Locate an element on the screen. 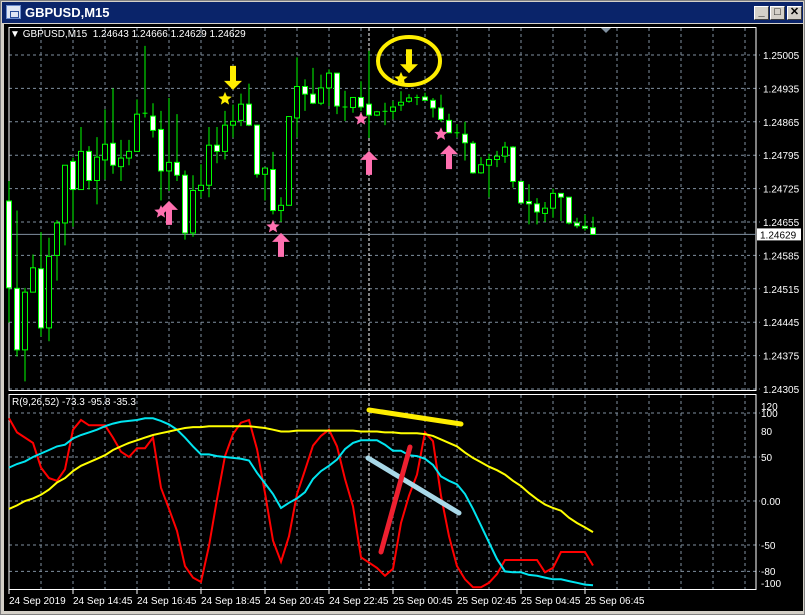 This screenshot has width=805, height=615. trendline-light-blue is located at coordinates (413, 485).